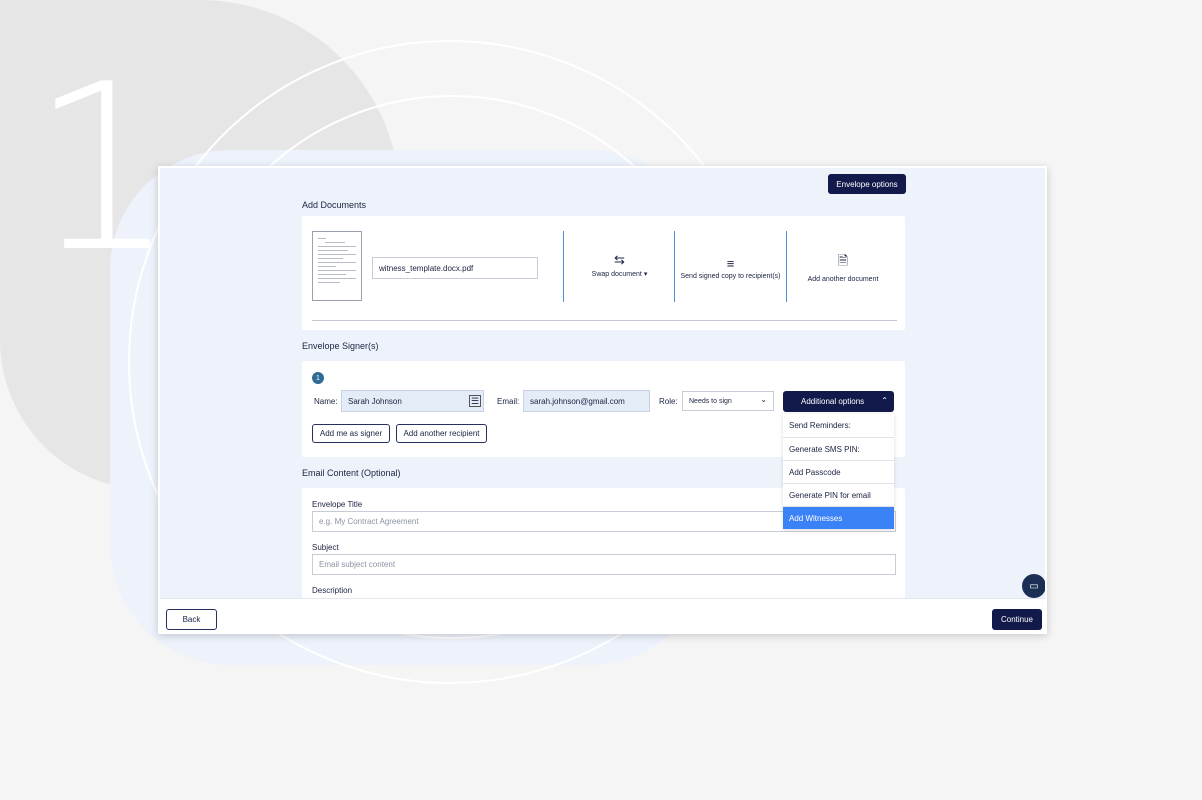  Describe the element at coordinates (1017, 619) in the screenshot. I see `continue-button: Continue` at that location.